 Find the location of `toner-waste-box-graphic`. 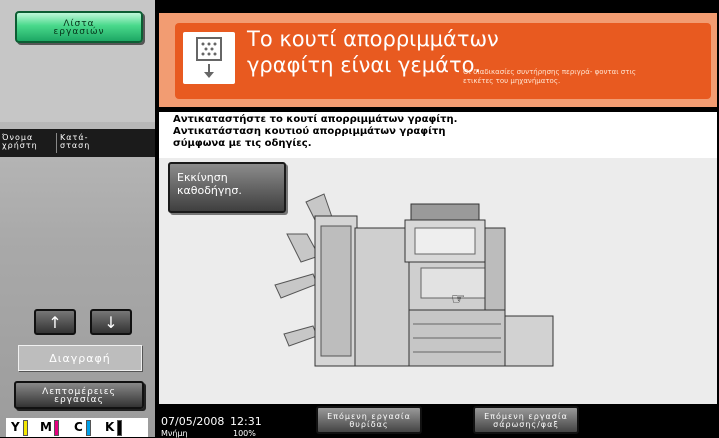

toner-waste-box-graphic is located at coordinates (209, 57).